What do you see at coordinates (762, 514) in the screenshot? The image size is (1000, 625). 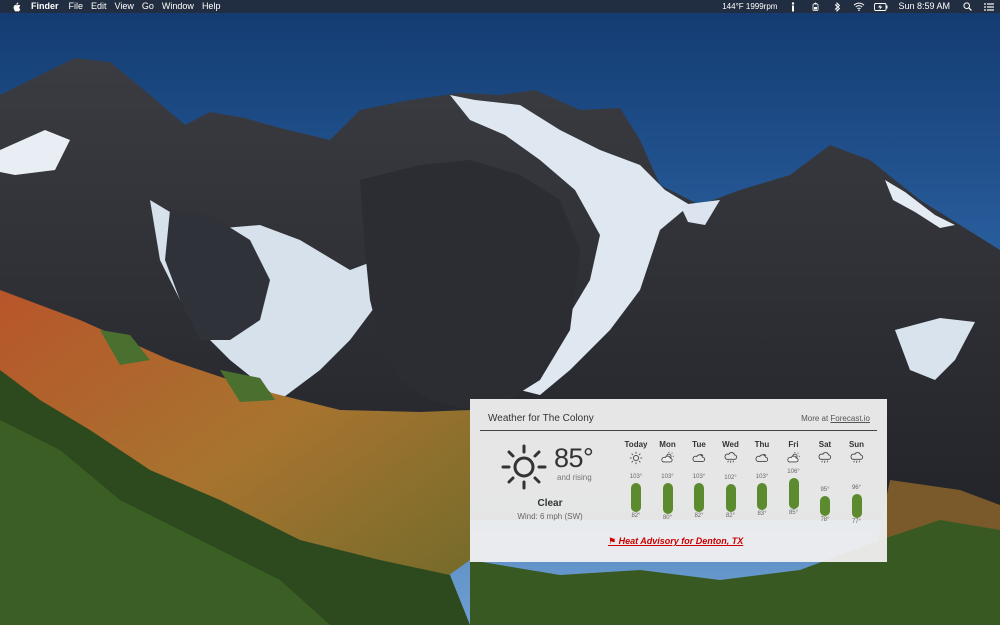 I see `low-temp: 83°` at bounding box center [762, 514].